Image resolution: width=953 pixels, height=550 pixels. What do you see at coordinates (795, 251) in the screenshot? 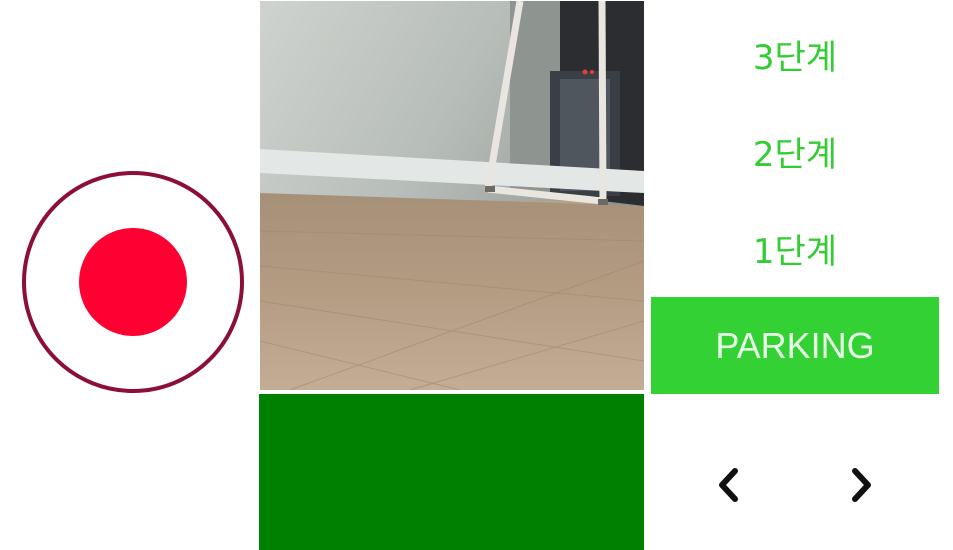
I see `level-1-label: 1단계` at bounding box center [795, 251].